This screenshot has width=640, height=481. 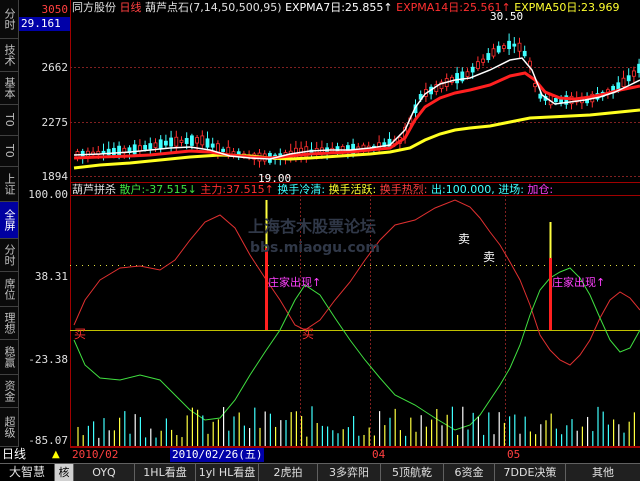 What do you see at coordinates (35, 454) in the screenshot?
I see `period-indicator: 日线 ▲` at bounding box center [35, 454].